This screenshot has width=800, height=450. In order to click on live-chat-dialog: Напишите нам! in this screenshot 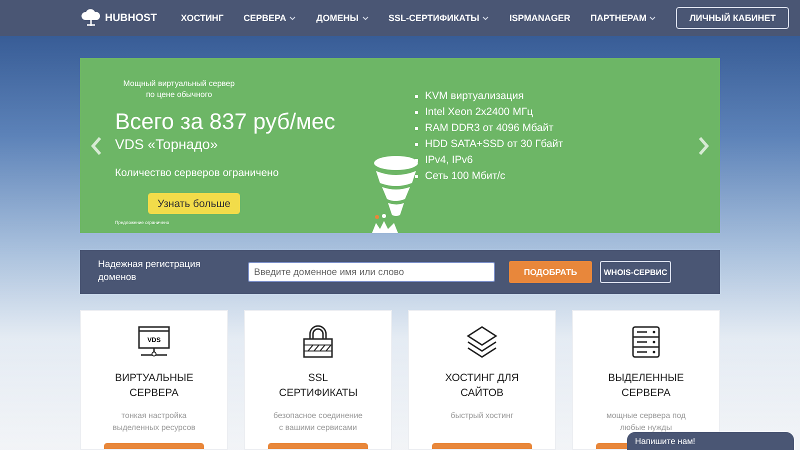, I will do `click(710, 441)`.